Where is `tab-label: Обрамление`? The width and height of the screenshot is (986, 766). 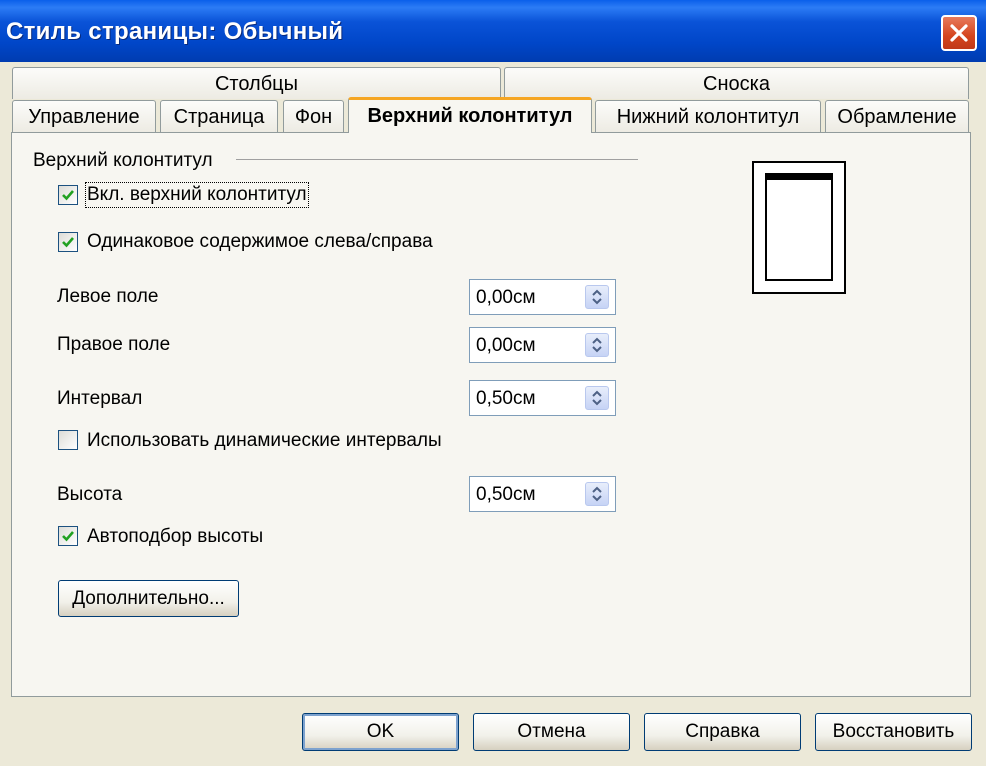
tab-label: Обрамление is located at coordinates (897, 117).